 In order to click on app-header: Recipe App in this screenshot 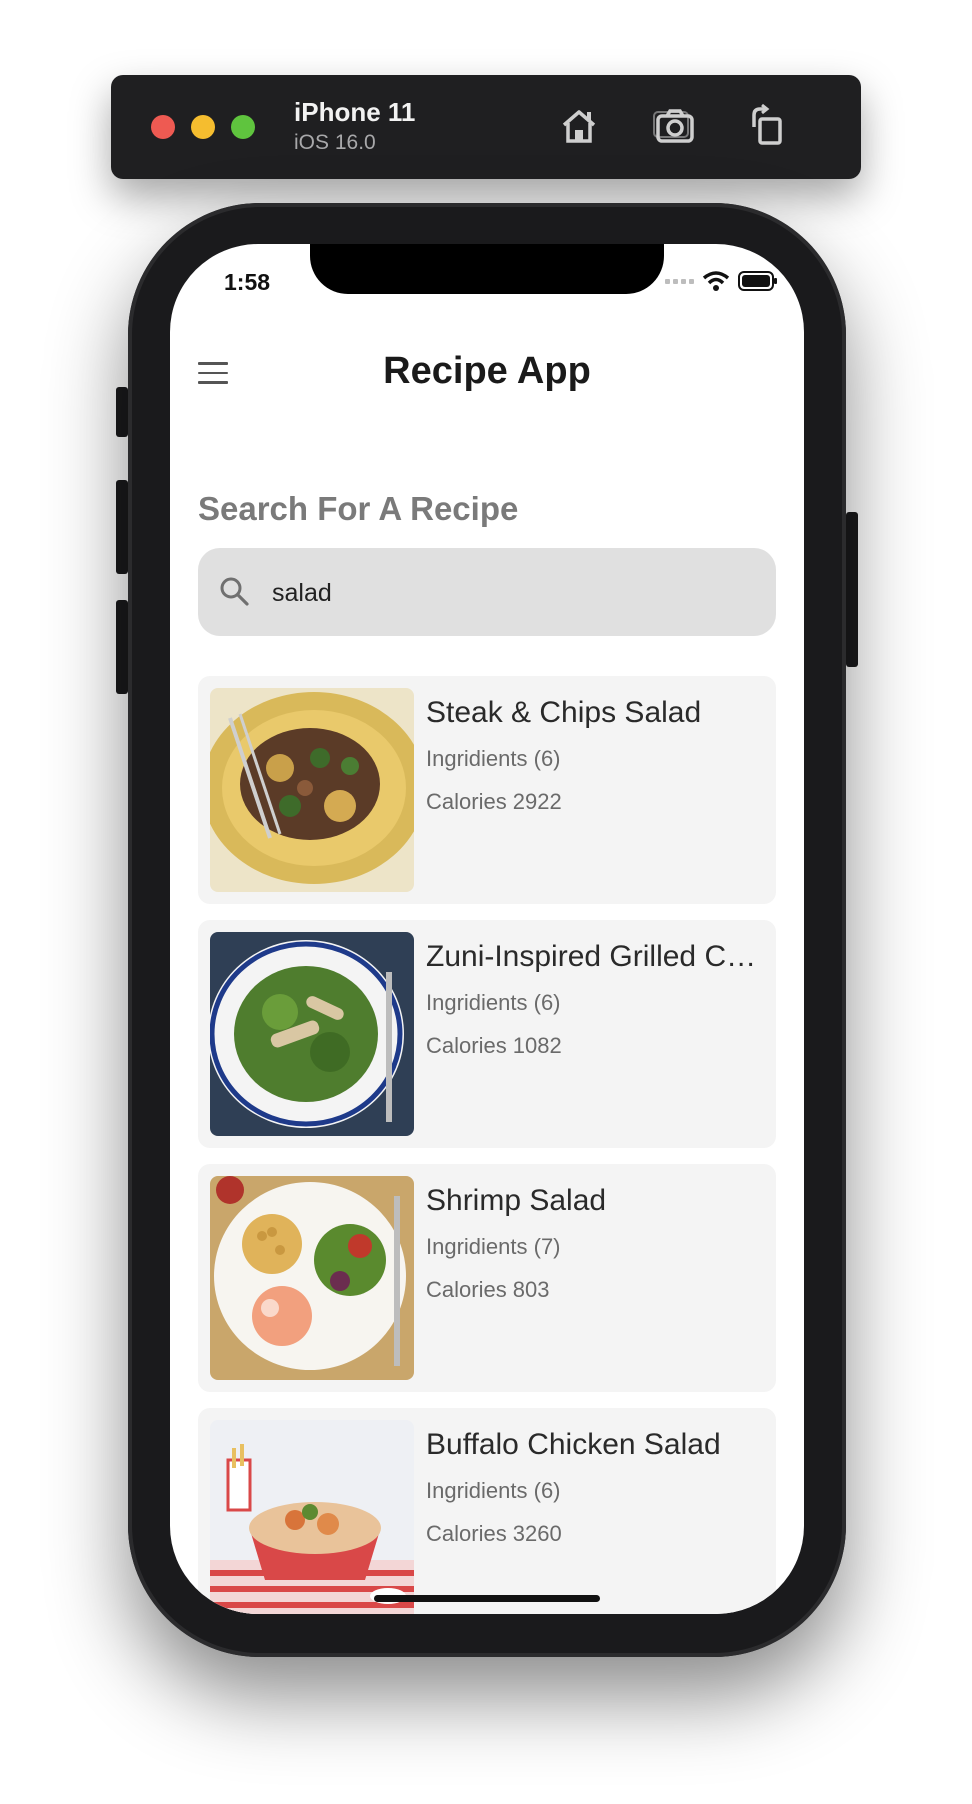, I will do `click(487, 375)`.